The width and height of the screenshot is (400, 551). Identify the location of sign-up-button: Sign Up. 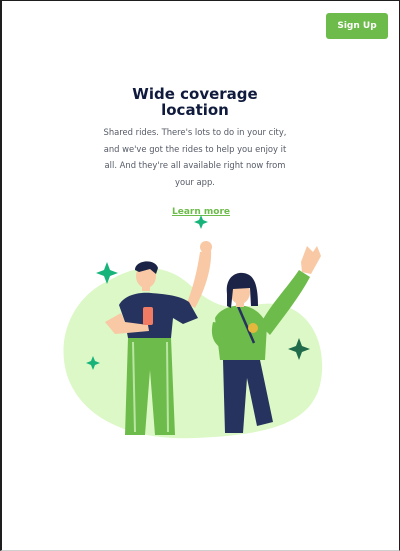
(357, 26).